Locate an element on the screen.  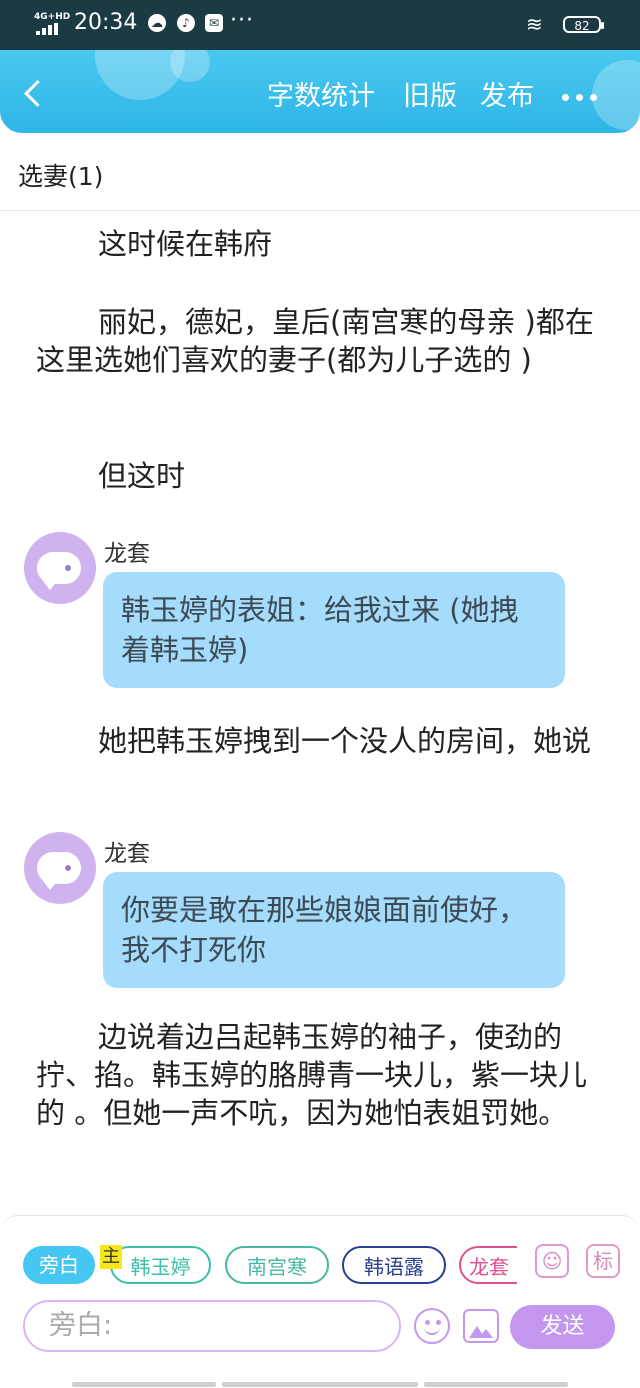
more-icon is located at coordinates (580, 99).